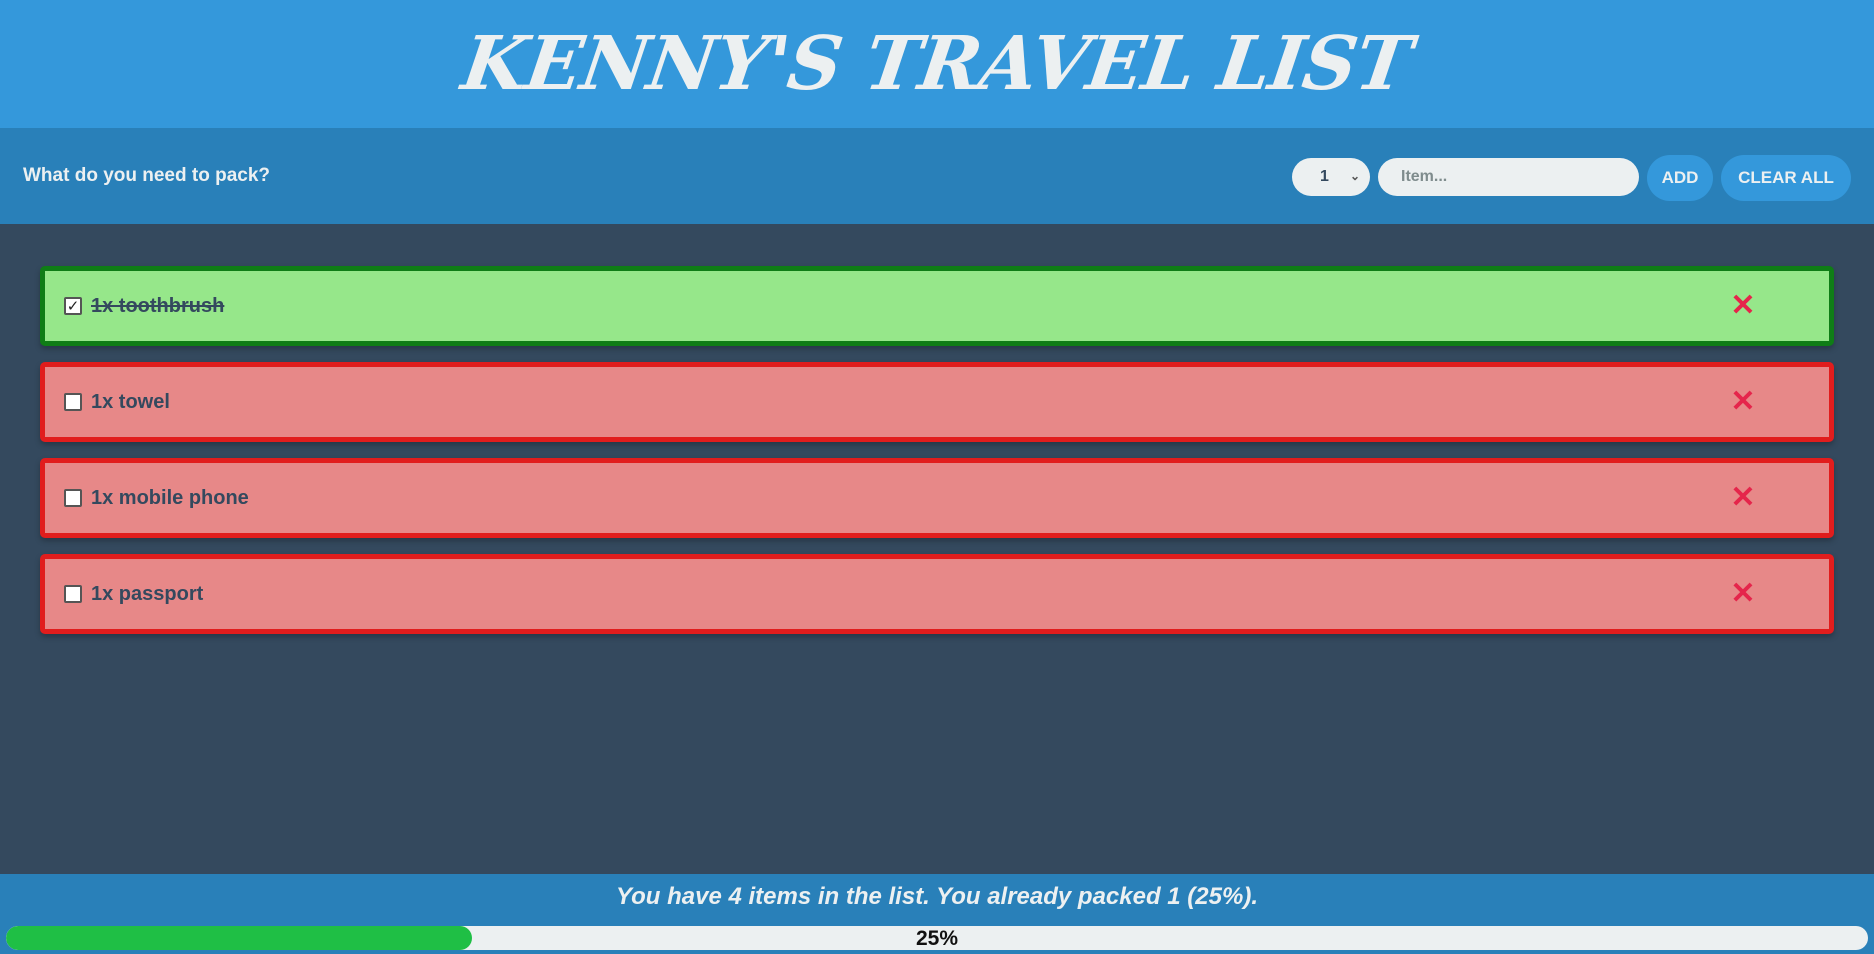 Image resolution: width=1874 pixels, height=954 pixels. I want to click on quantity-select-value: 1, so click(1324, 176).